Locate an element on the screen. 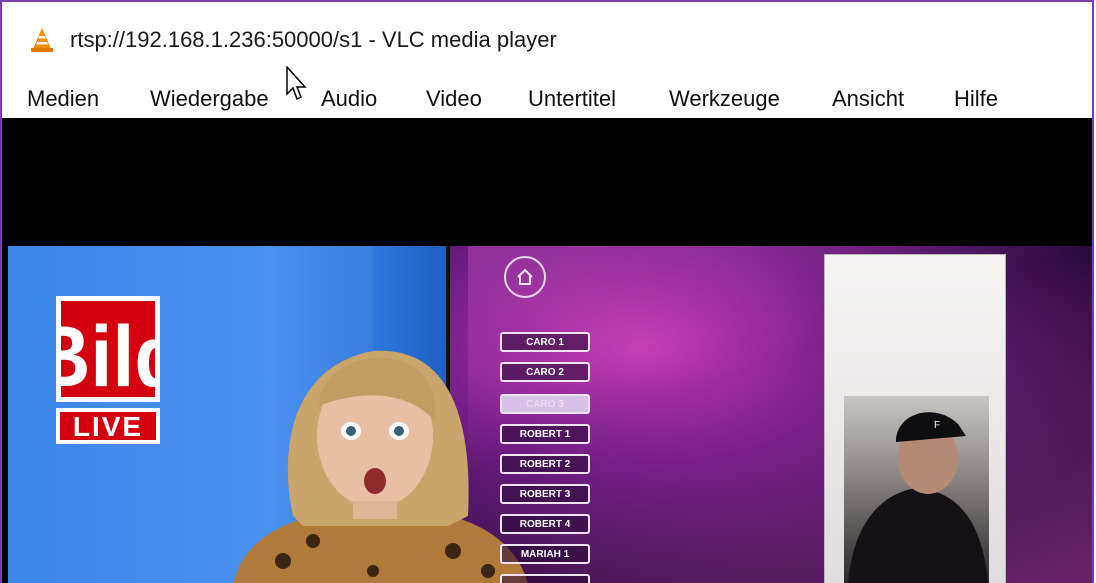 This screenshot has width=1096, height=583. menu-untertitel: Untertitel is located at coordinates (572, 99).